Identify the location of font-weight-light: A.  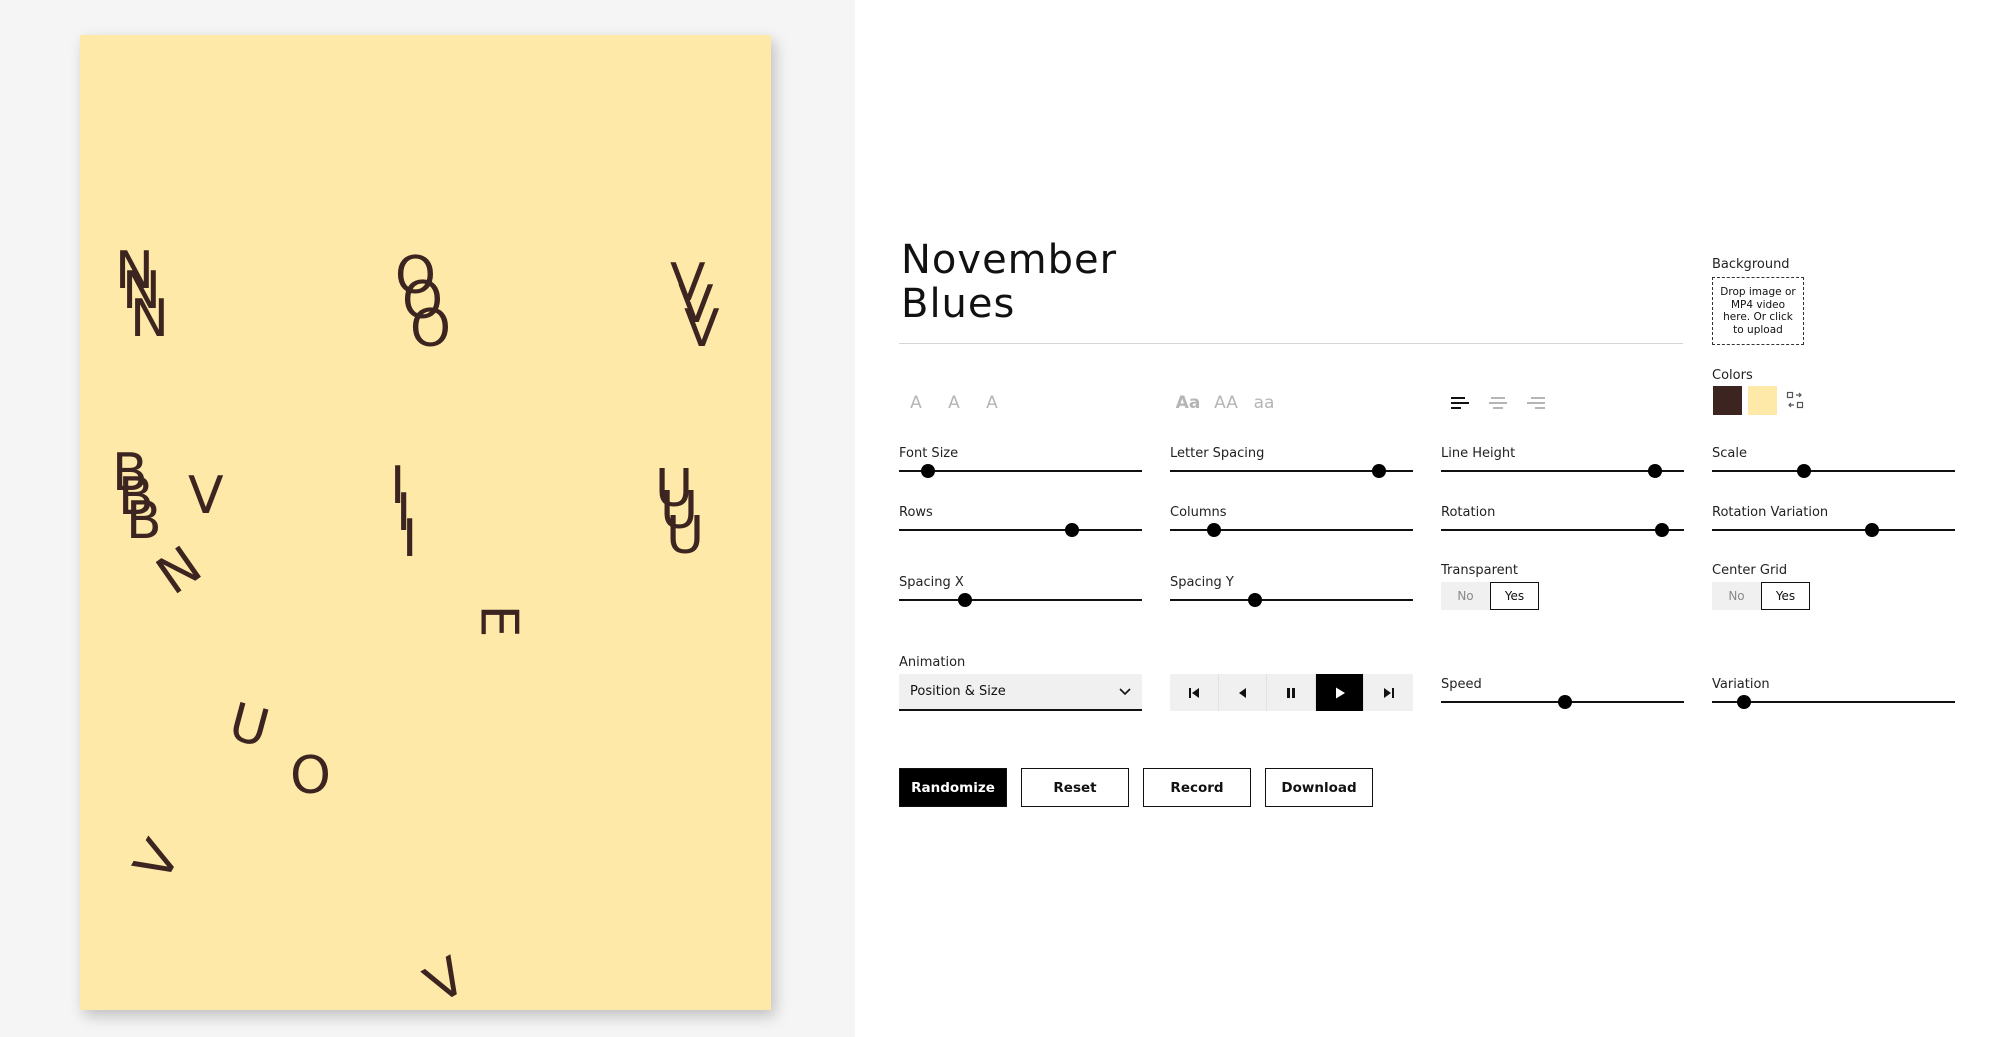
(954, 403).